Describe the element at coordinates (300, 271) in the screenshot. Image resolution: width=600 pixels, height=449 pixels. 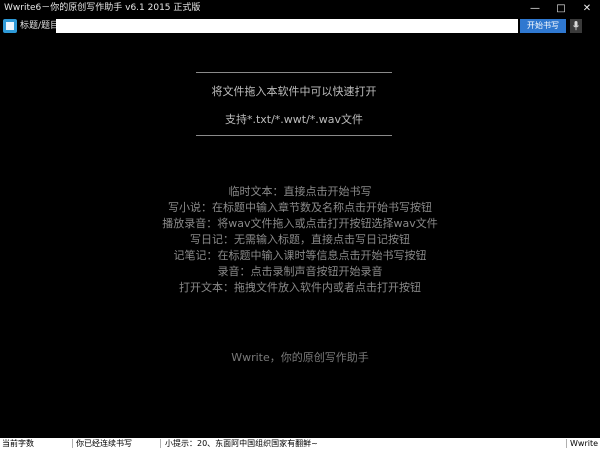
I see `help-item: 录音：点击录制声音按钮开始录音` at that location.